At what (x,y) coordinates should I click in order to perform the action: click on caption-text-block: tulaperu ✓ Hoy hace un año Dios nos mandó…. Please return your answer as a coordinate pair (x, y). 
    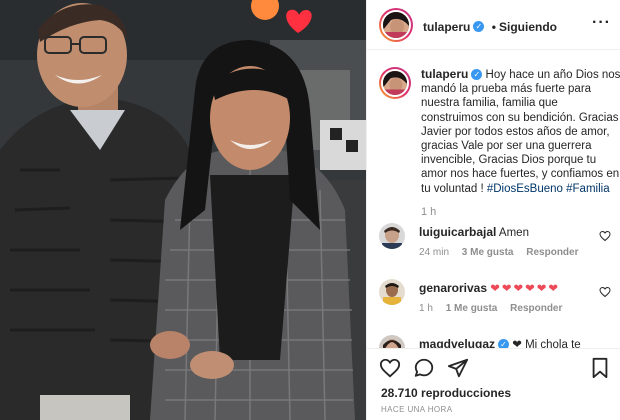
    Looking at the image, I should click on (520, 143).